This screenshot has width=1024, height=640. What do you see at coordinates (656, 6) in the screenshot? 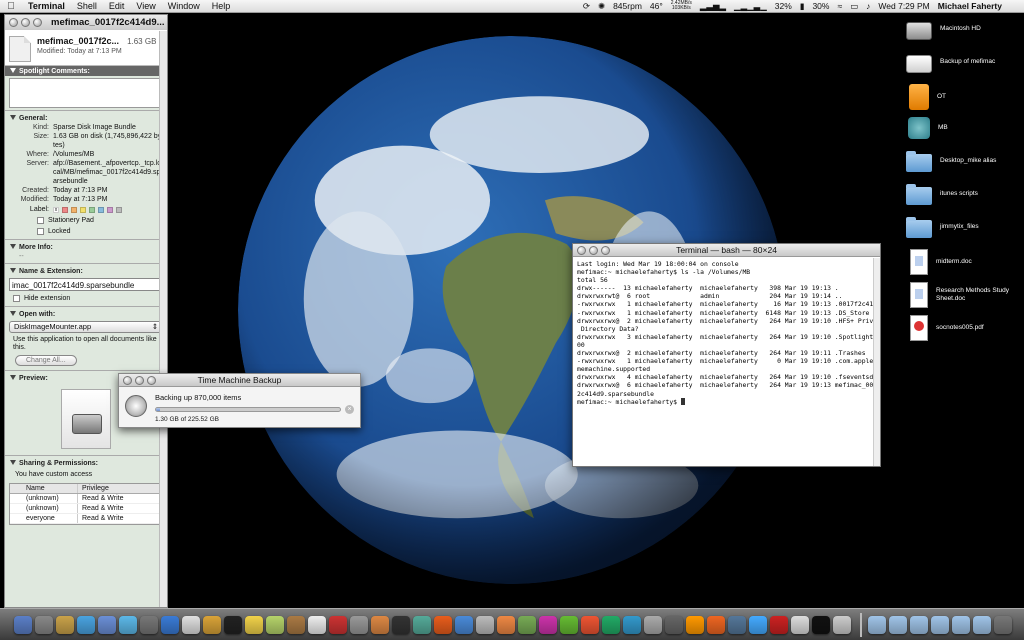
I see `temperature: 46°` at bounding box center [656, 6].